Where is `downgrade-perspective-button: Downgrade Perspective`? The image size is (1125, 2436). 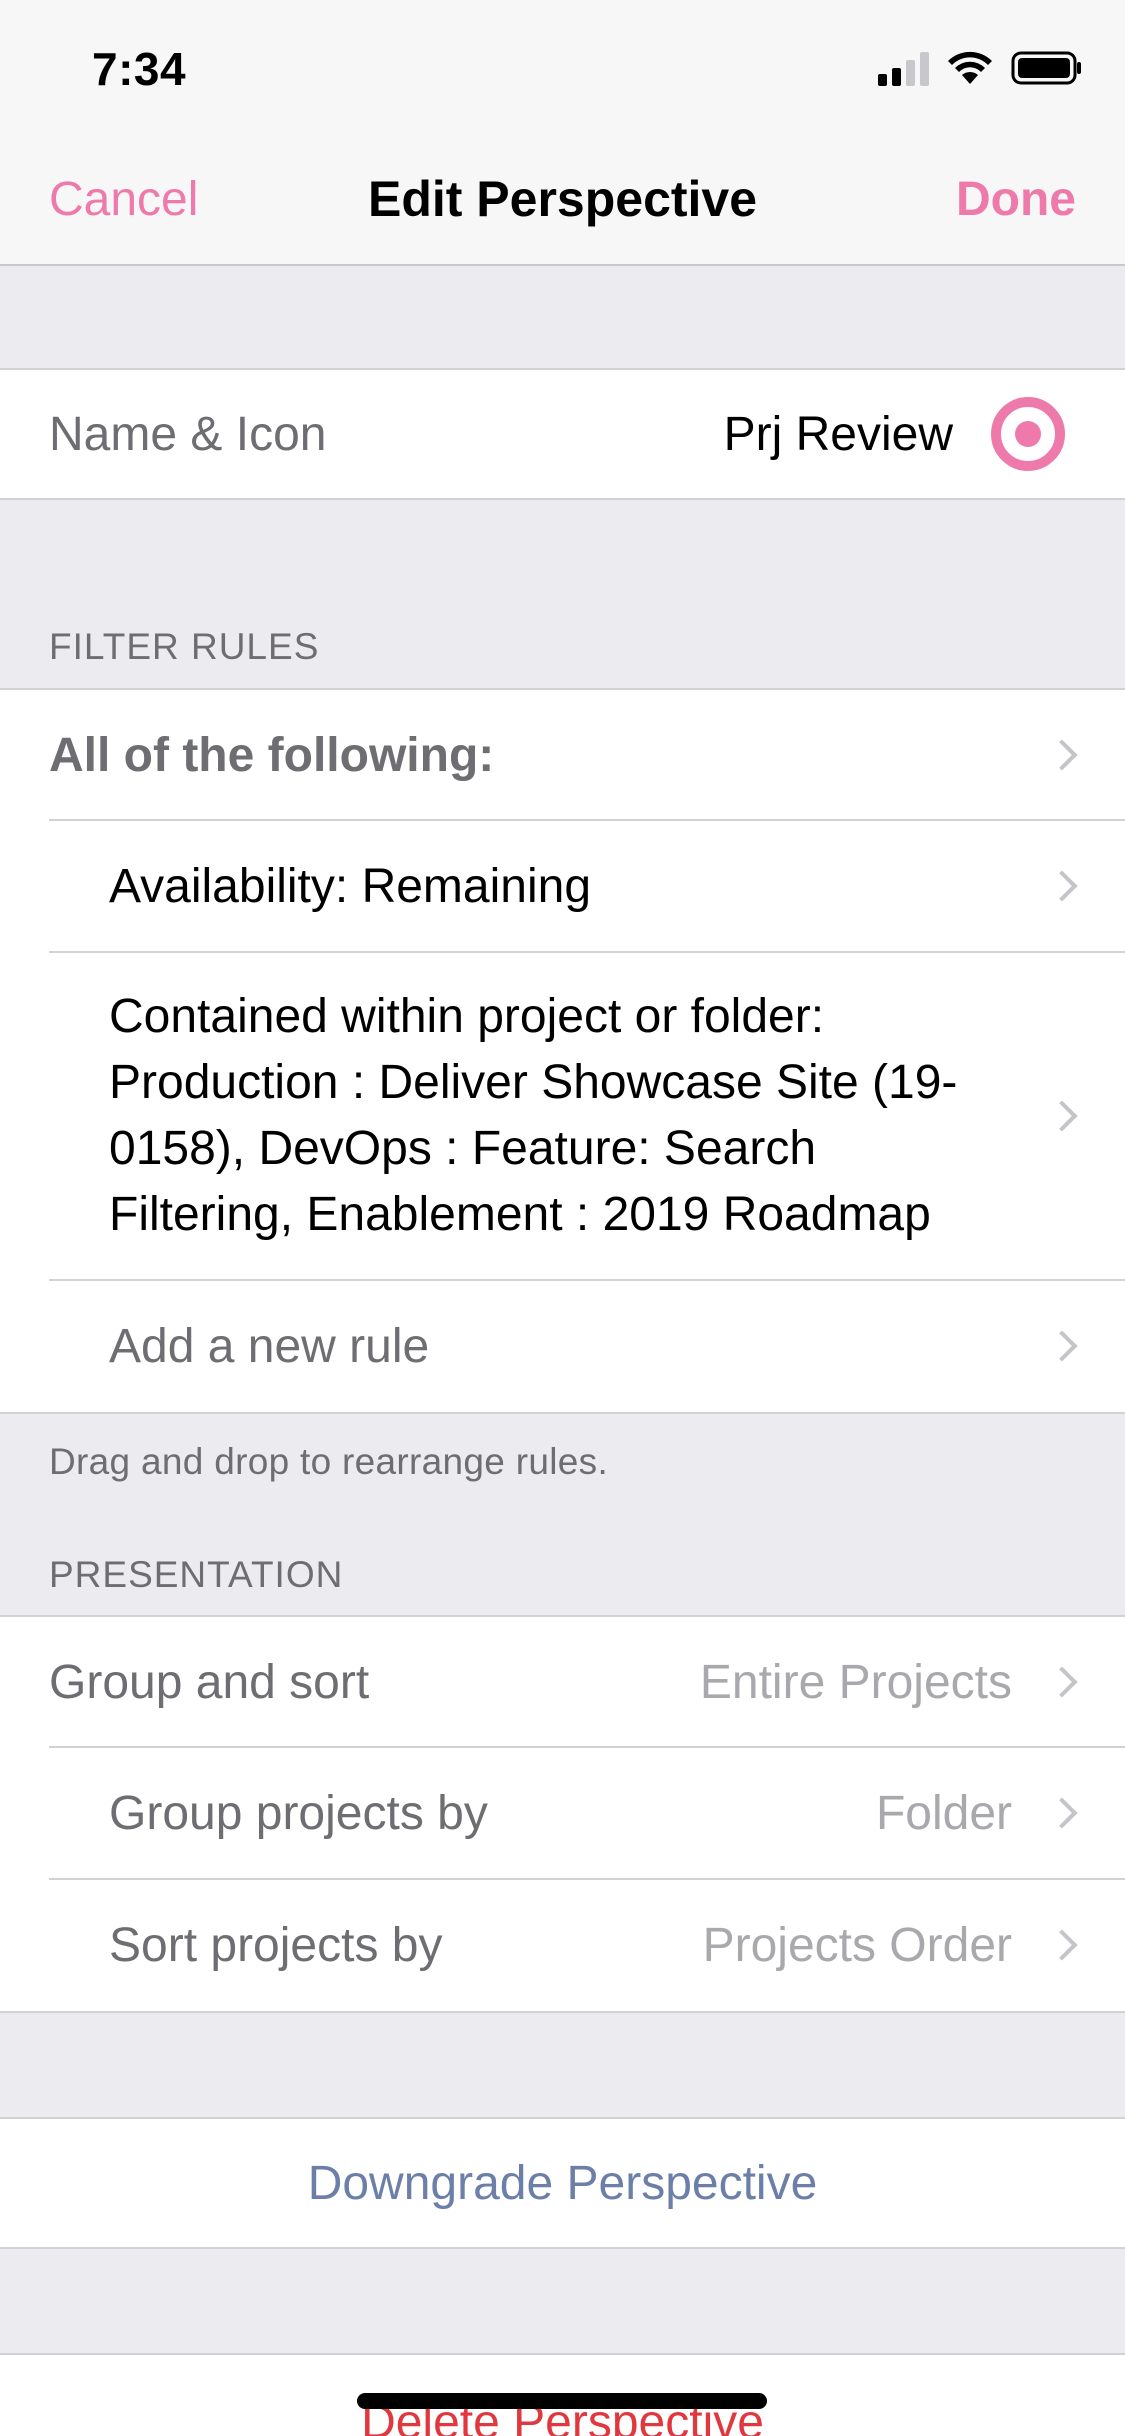
downgrade-perspective-button: Downgrade Perspective is located at coordinates (562, 2183).